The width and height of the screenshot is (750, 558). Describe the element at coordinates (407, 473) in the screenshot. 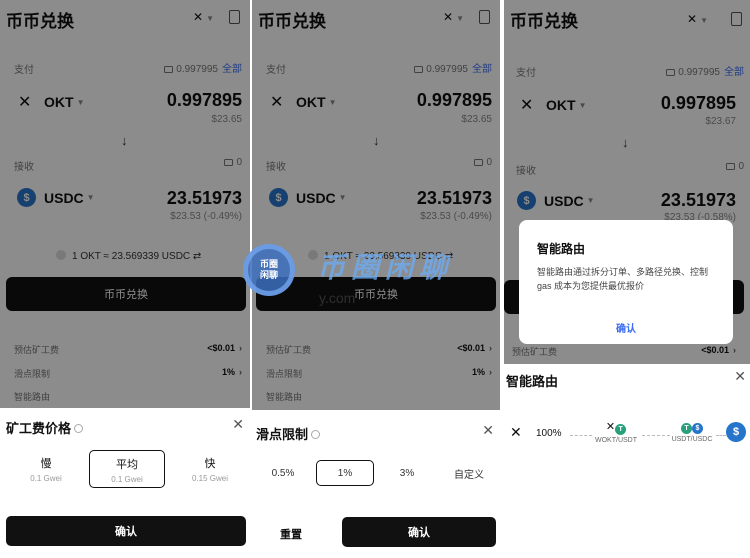

I see `slippage-option-3: 3%` at that location.